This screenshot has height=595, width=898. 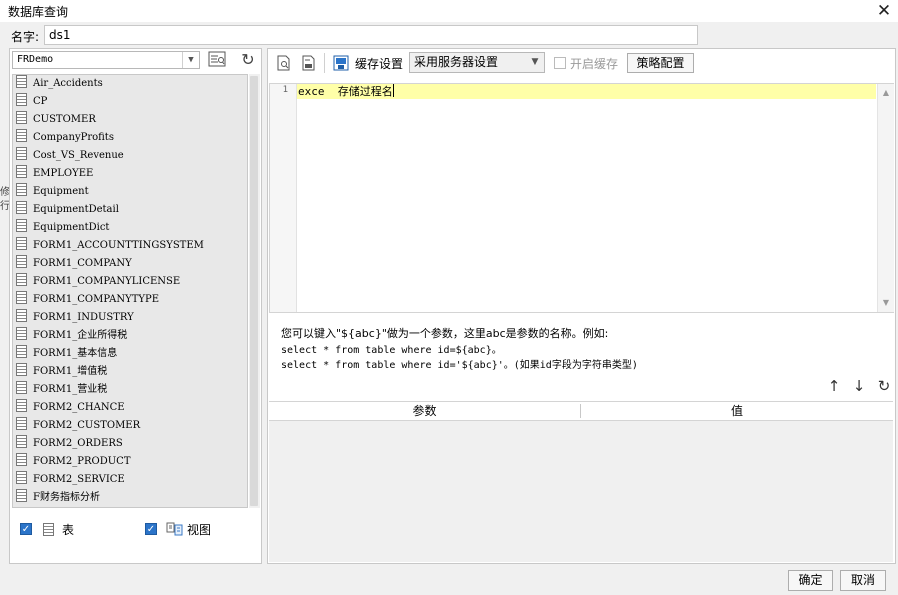 I want to click on text-caret, so click(x=393, y=90).